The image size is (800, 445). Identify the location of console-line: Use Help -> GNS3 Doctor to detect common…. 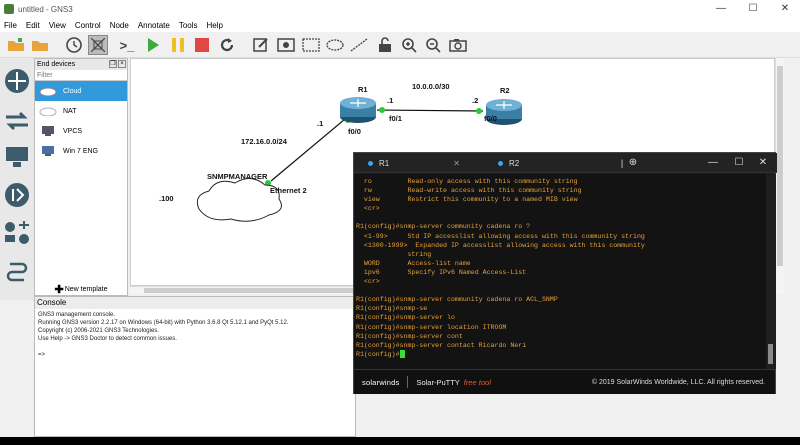
(107, 339).